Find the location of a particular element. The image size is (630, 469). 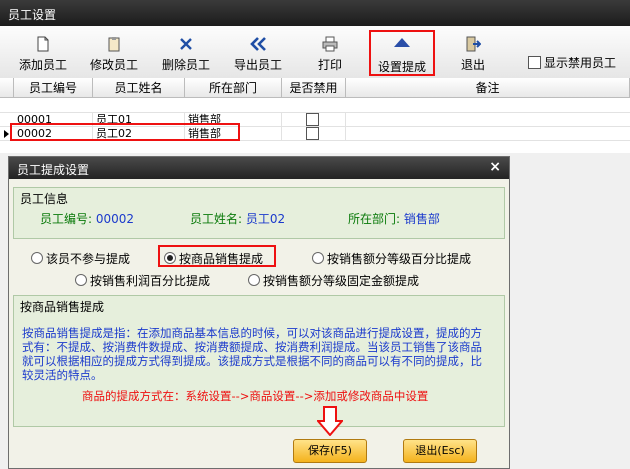

delete-x-icon is located at coordinates (186, 44).